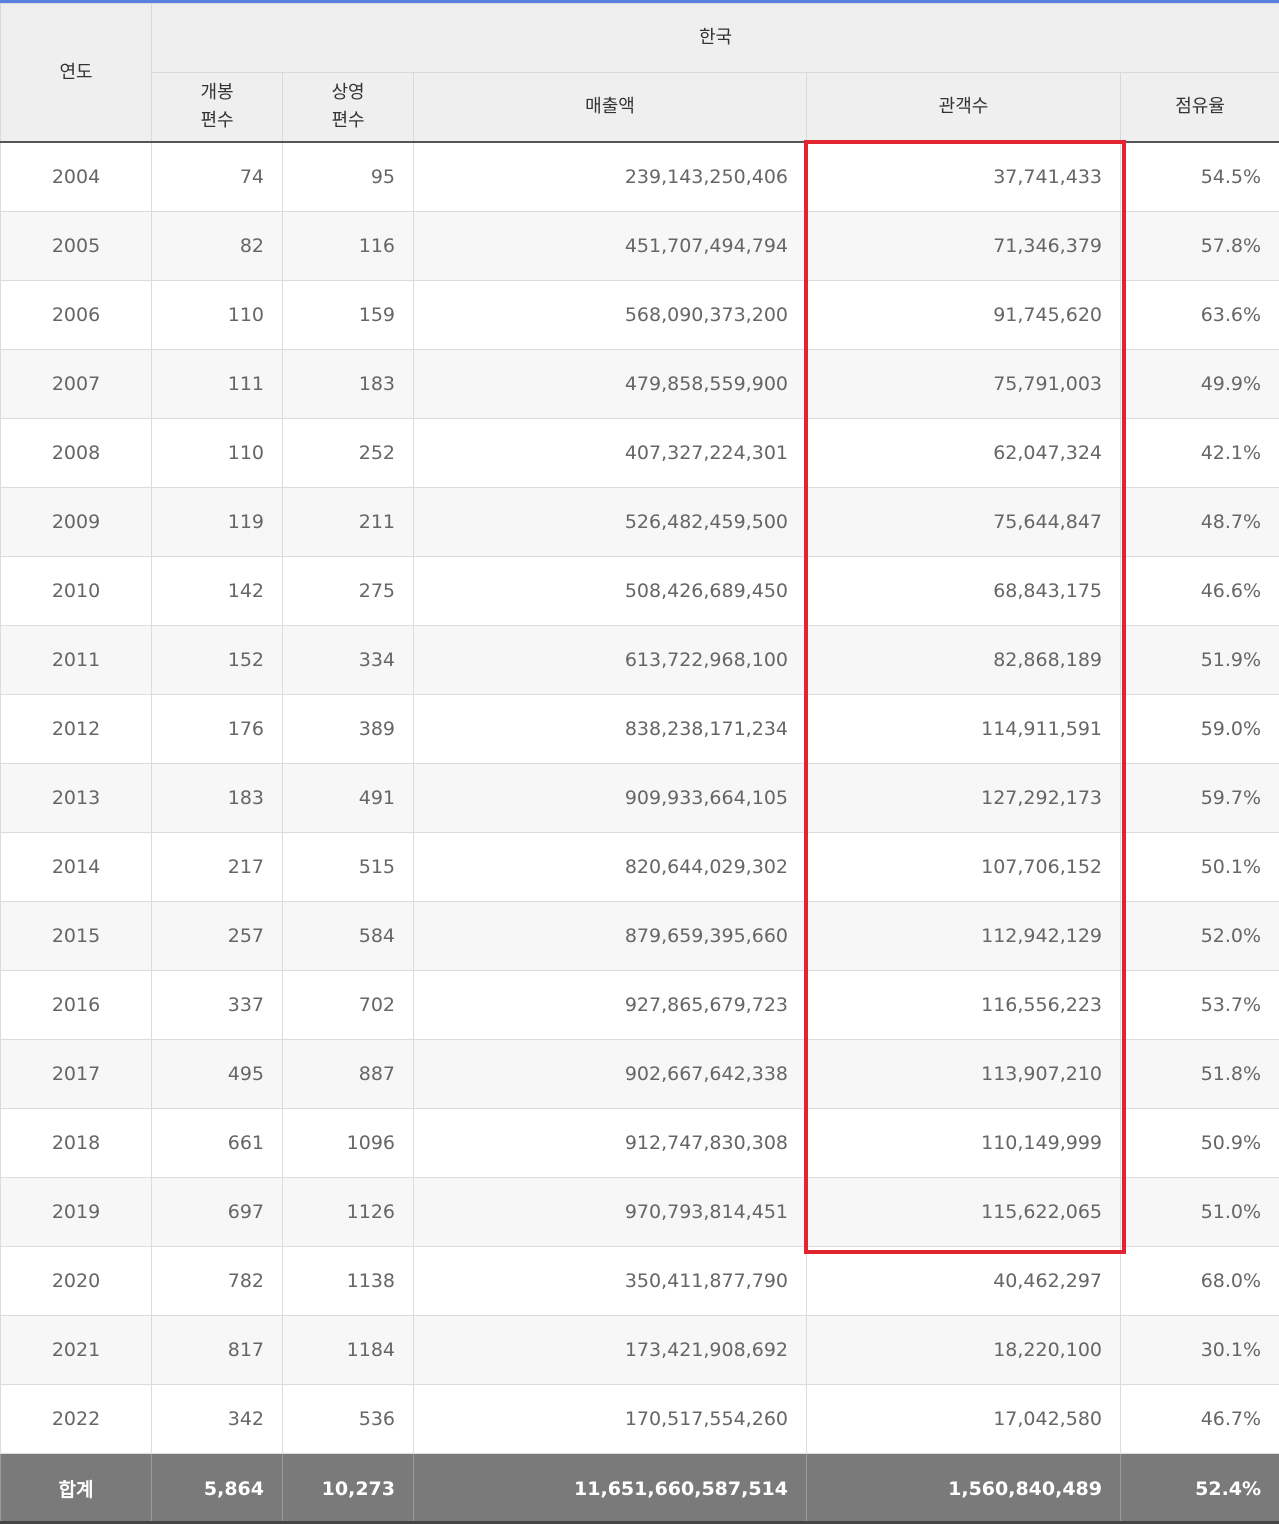 Image resolution: width=1279 pixels, height=1524 pixels. What do you see at coordinates (610, 1281) in the screenshot?
I see `cell-sales: 350,411,877,790` at bounding box center [610, 1281].